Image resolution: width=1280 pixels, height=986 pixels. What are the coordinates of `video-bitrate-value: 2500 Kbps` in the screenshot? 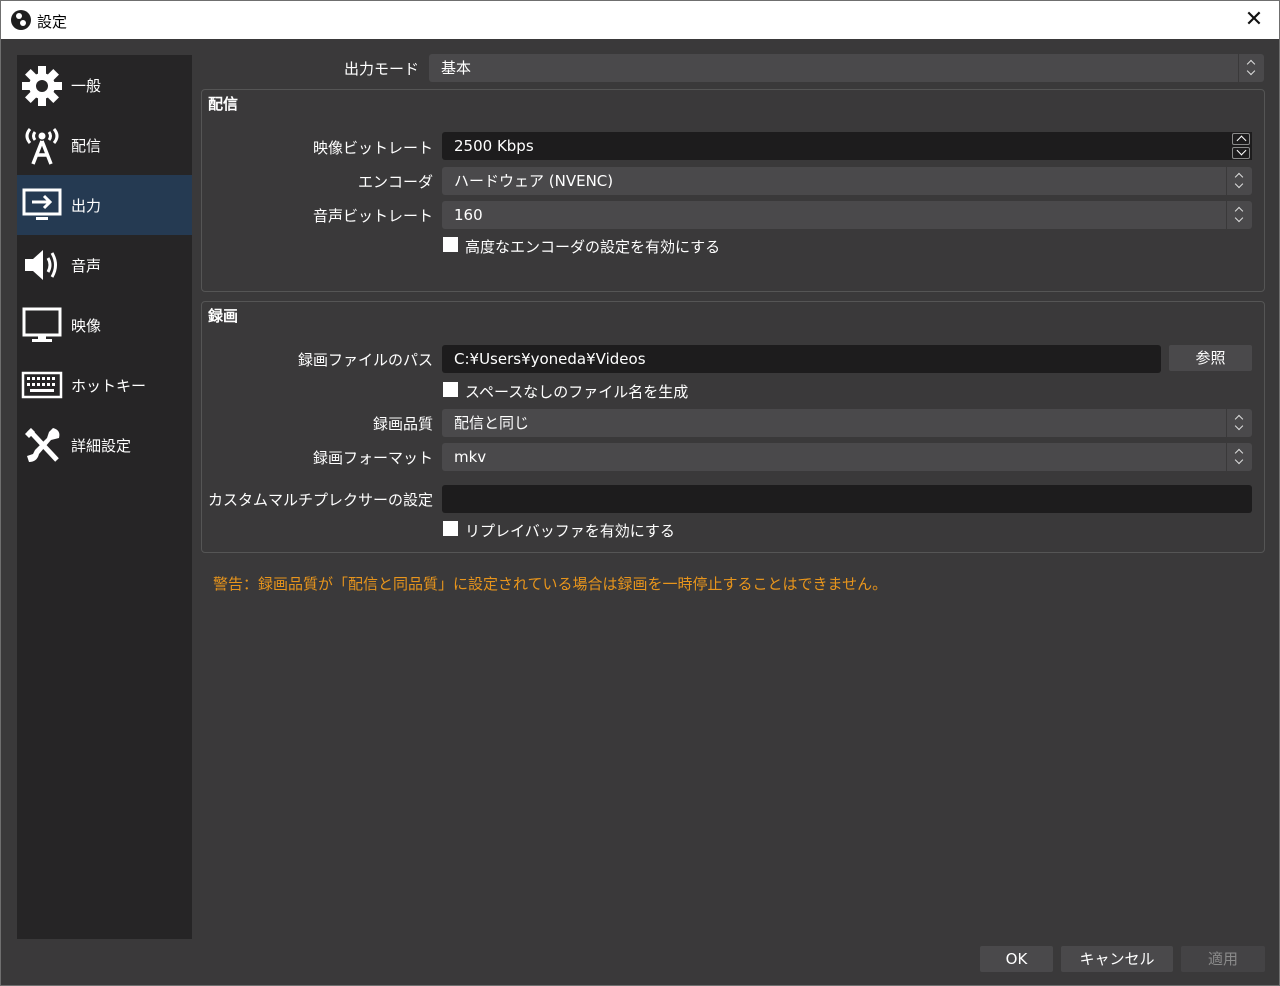 It's located at (494, 146).